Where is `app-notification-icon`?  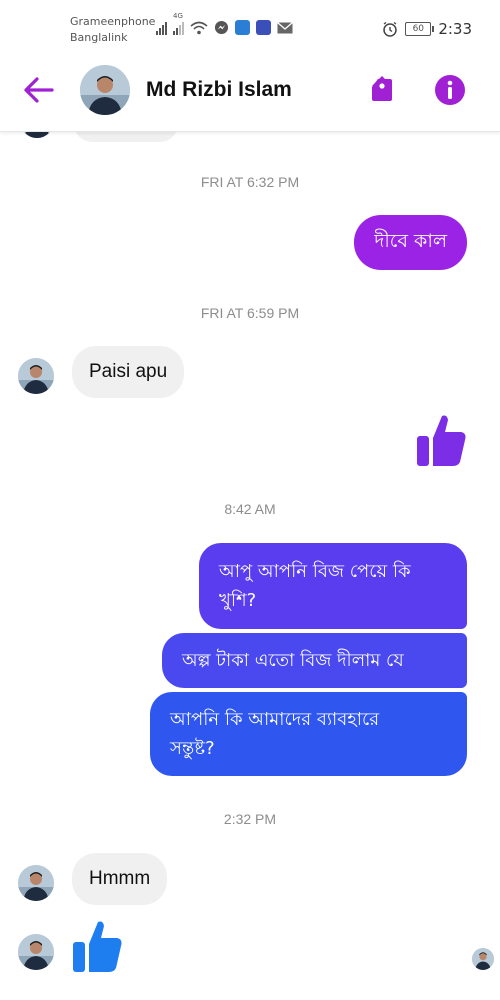
app-notification-icon is located at coordinates (242, 27).